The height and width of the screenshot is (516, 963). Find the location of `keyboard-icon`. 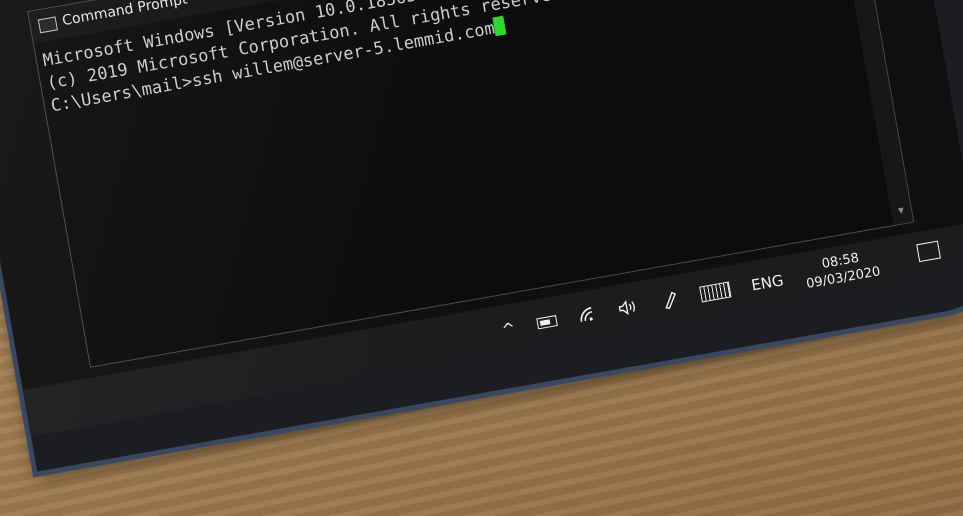

keyboard-icon is located at coordinates (715, 292).